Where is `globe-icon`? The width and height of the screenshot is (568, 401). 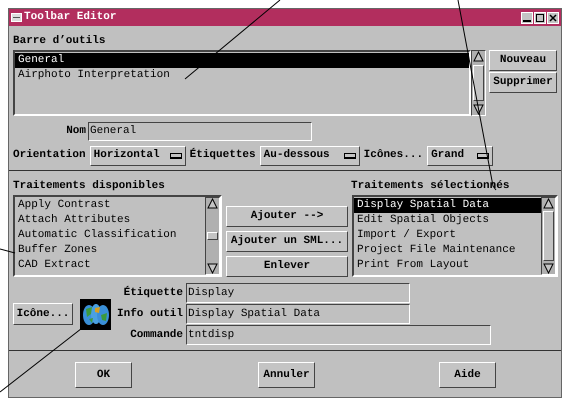
globe-icon is located at coordinates (95, 314).